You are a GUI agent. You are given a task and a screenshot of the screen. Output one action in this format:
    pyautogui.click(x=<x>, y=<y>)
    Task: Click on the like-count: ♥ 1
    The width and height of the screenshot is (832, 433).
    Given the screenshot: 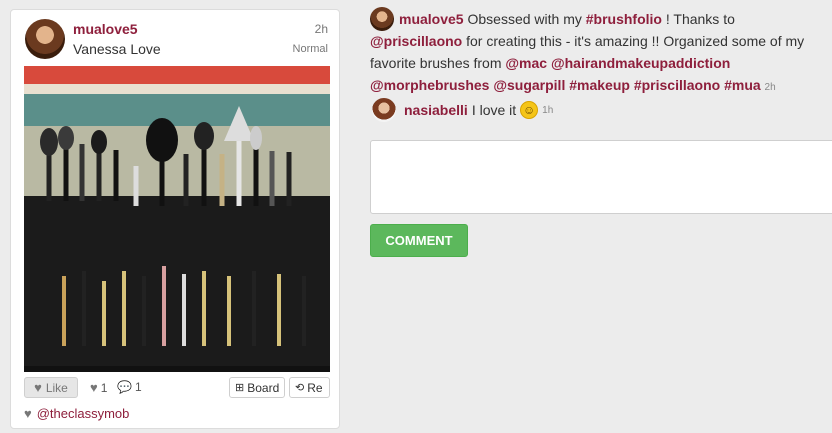 What is the action you would take?
    pyautogui.click(x=98, y=387)
    